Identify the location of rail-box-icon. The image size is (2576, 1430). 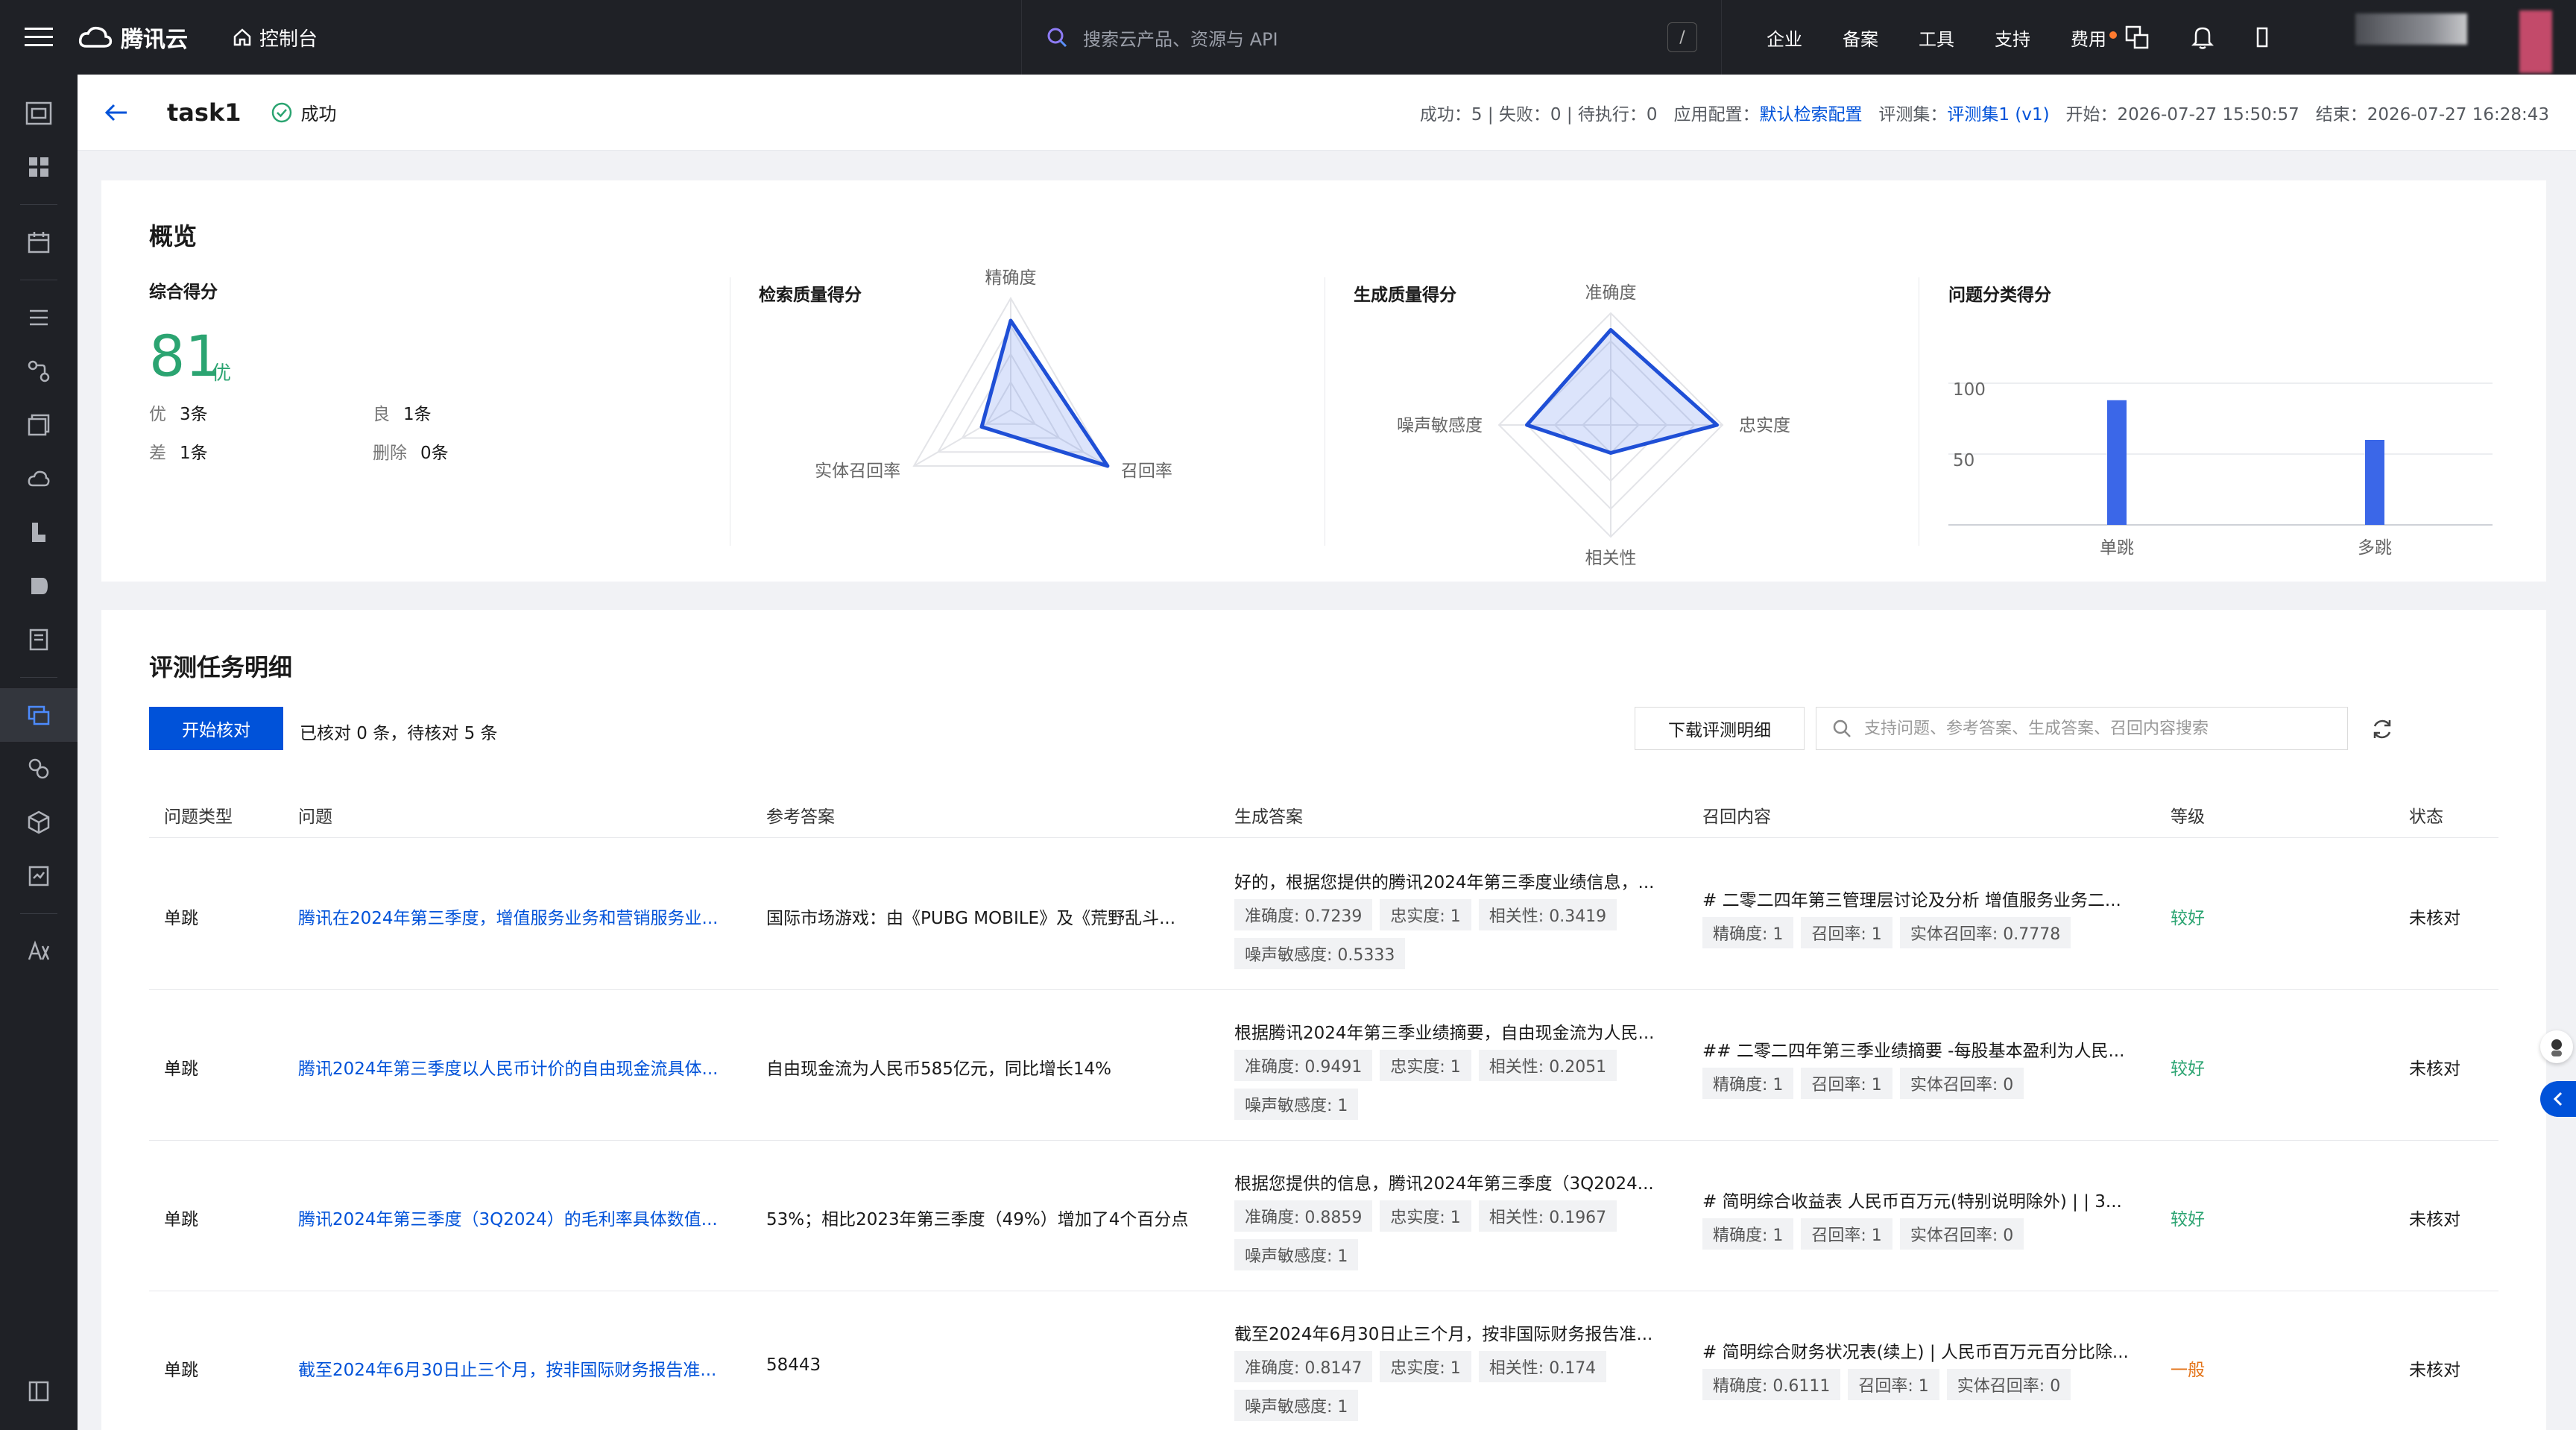
(39, 822).